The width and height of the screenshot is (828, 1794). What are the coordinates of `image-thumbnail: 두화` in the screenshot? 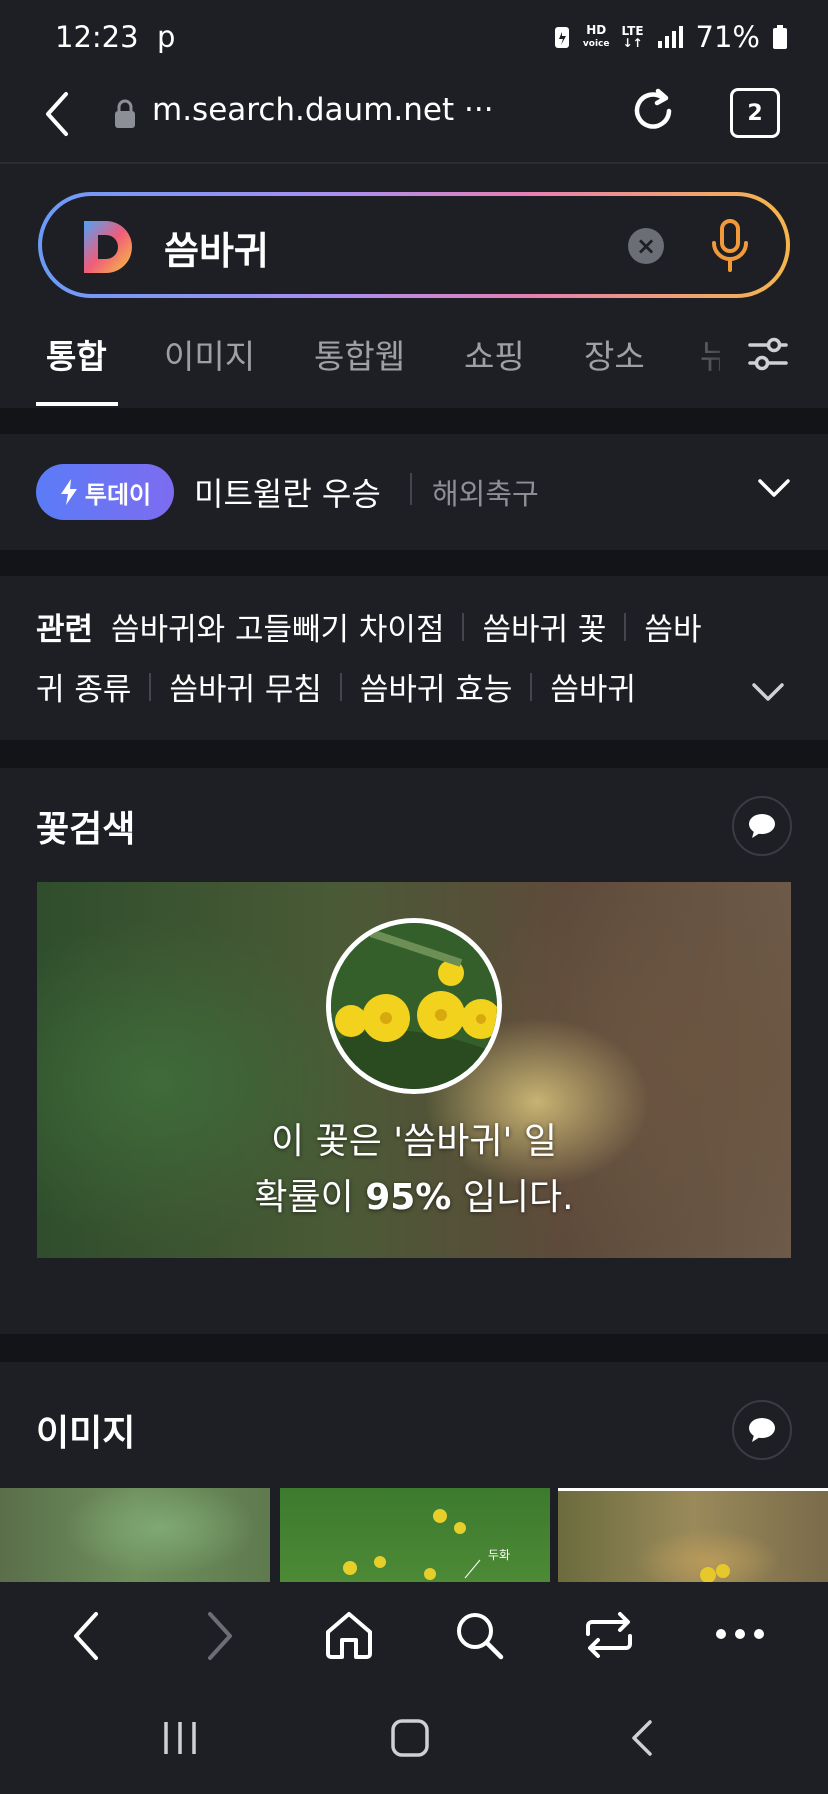 It's located at (415, 1535).